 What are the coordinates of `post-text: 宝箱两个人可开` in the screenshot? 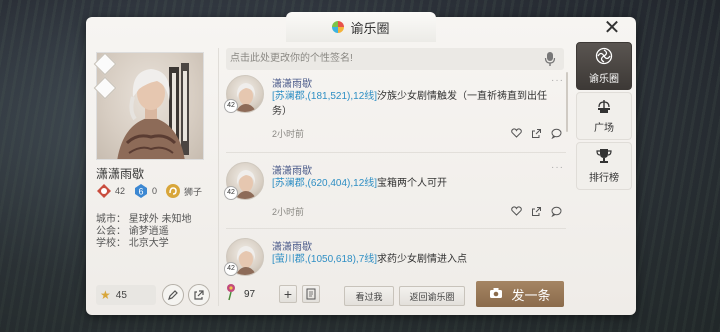 It's located at (412, 183).